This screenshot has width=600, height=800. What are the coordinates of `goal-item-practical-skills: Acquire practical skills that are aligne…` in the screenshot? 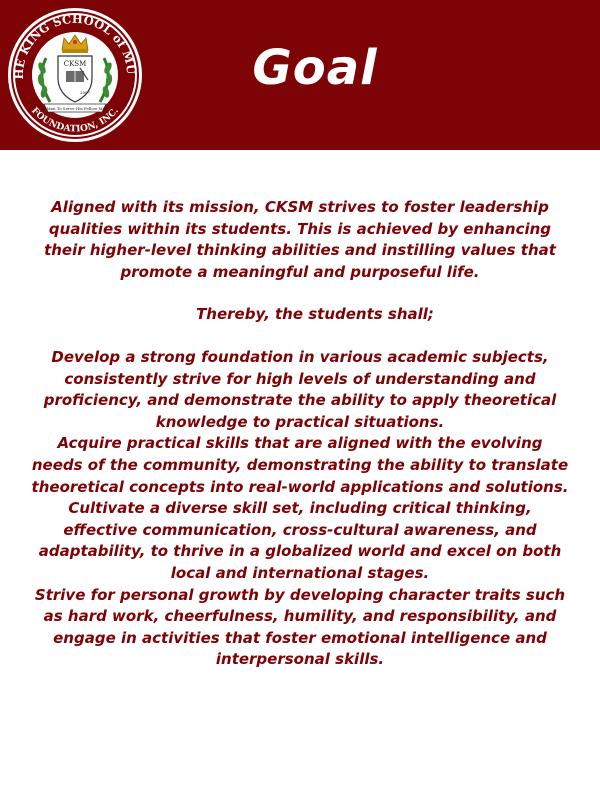 It's located at (300, 465).